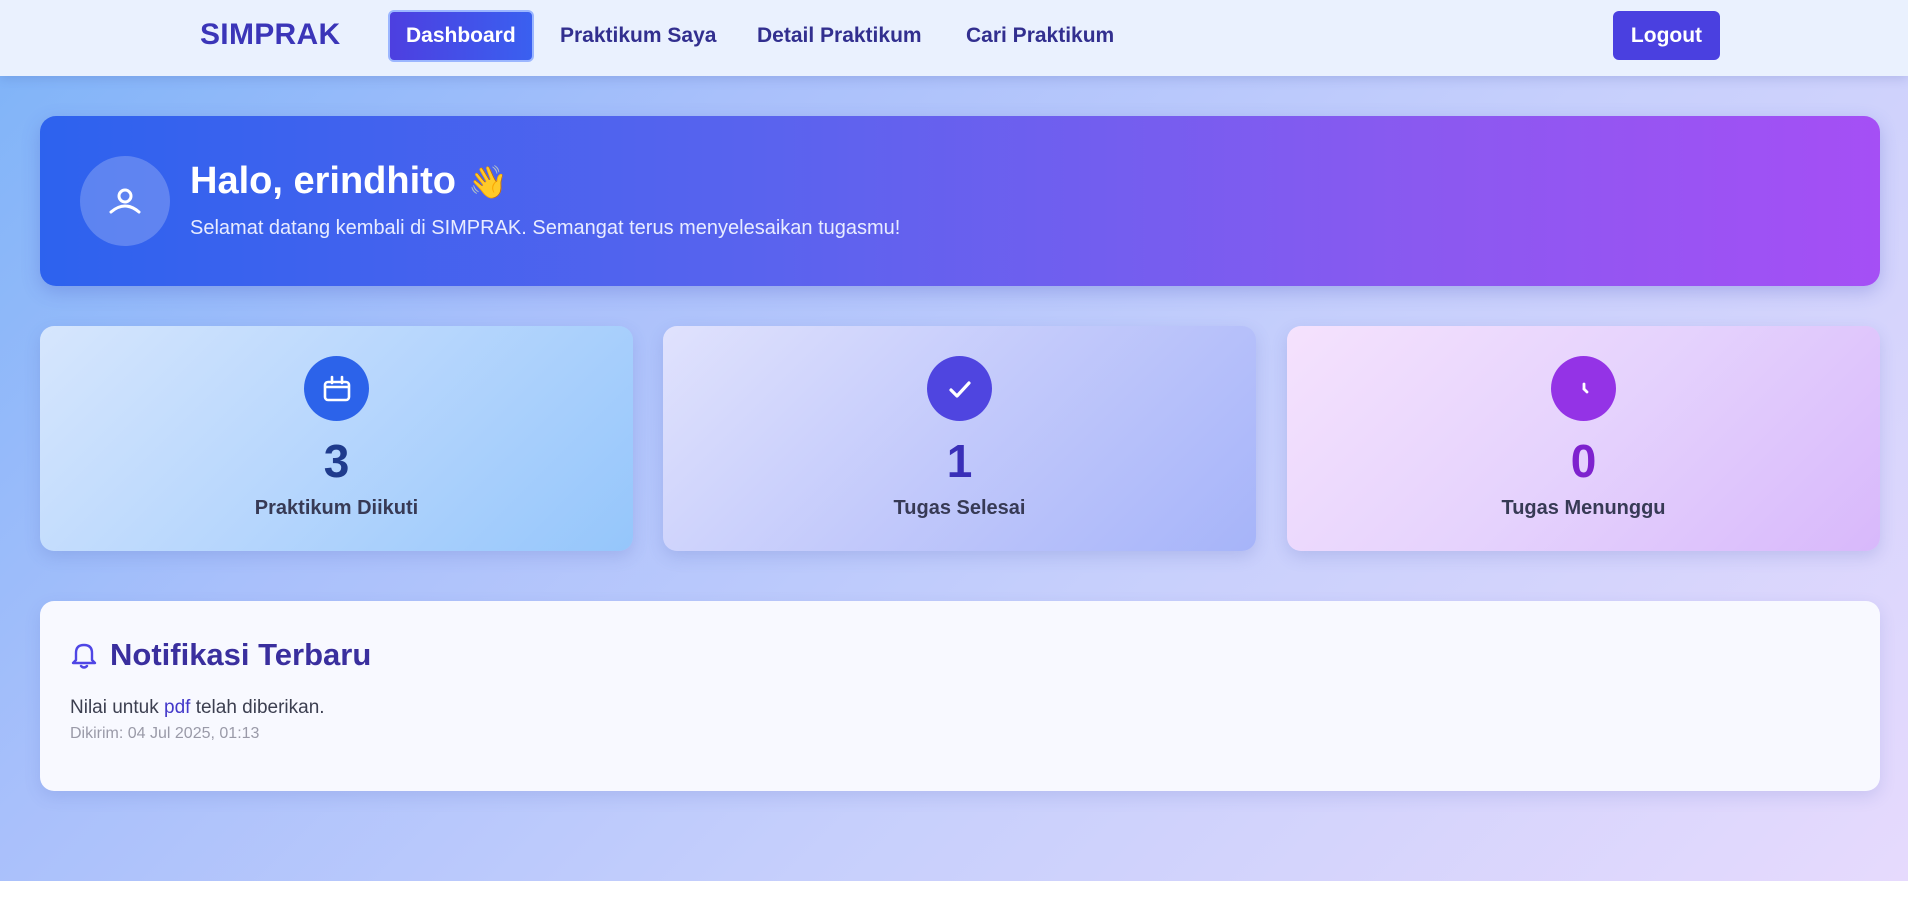 The height and width of the screenshot is (899, 1908). I want to click on calendar-icon, so click(336, 388).